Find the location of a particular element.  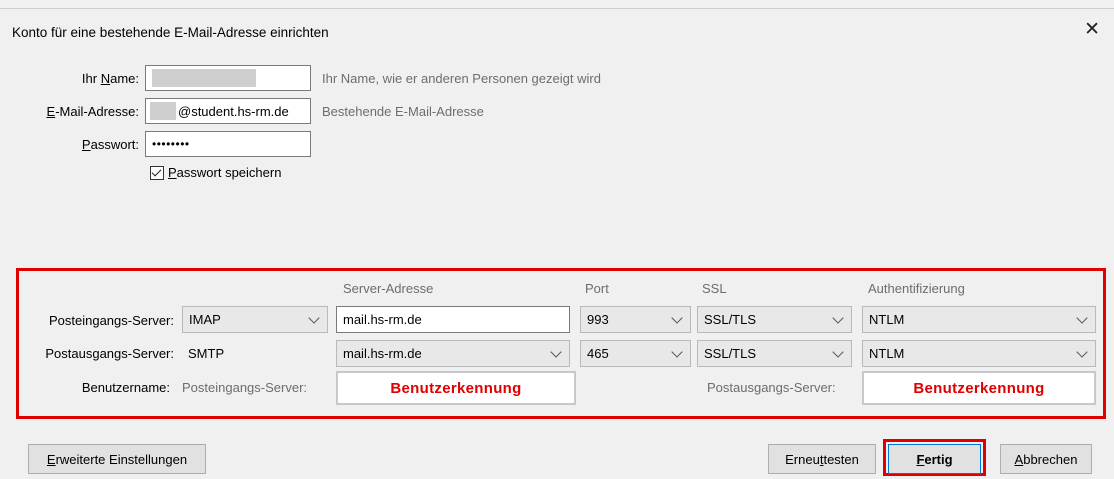

close-icon: ✕ is located at coordinates (1092, 29).